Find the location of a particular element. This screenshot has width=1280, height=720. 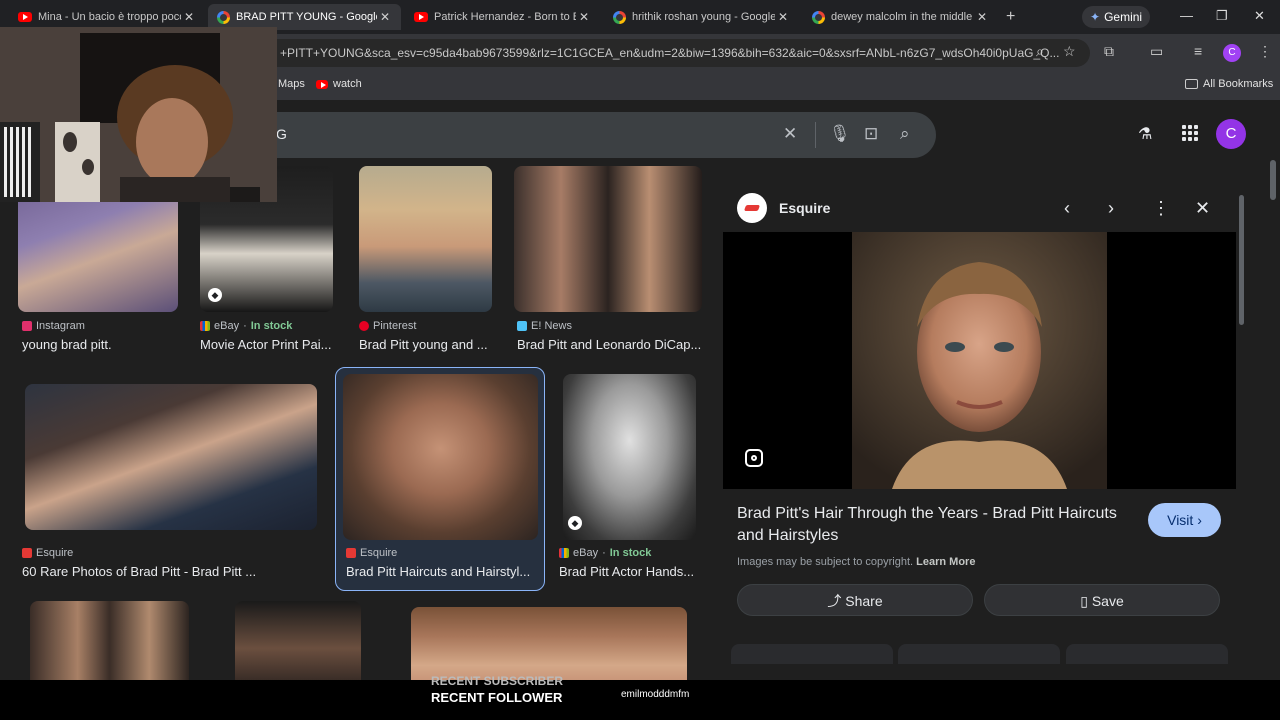

folder-icon is located at coordinates (1191, 84).